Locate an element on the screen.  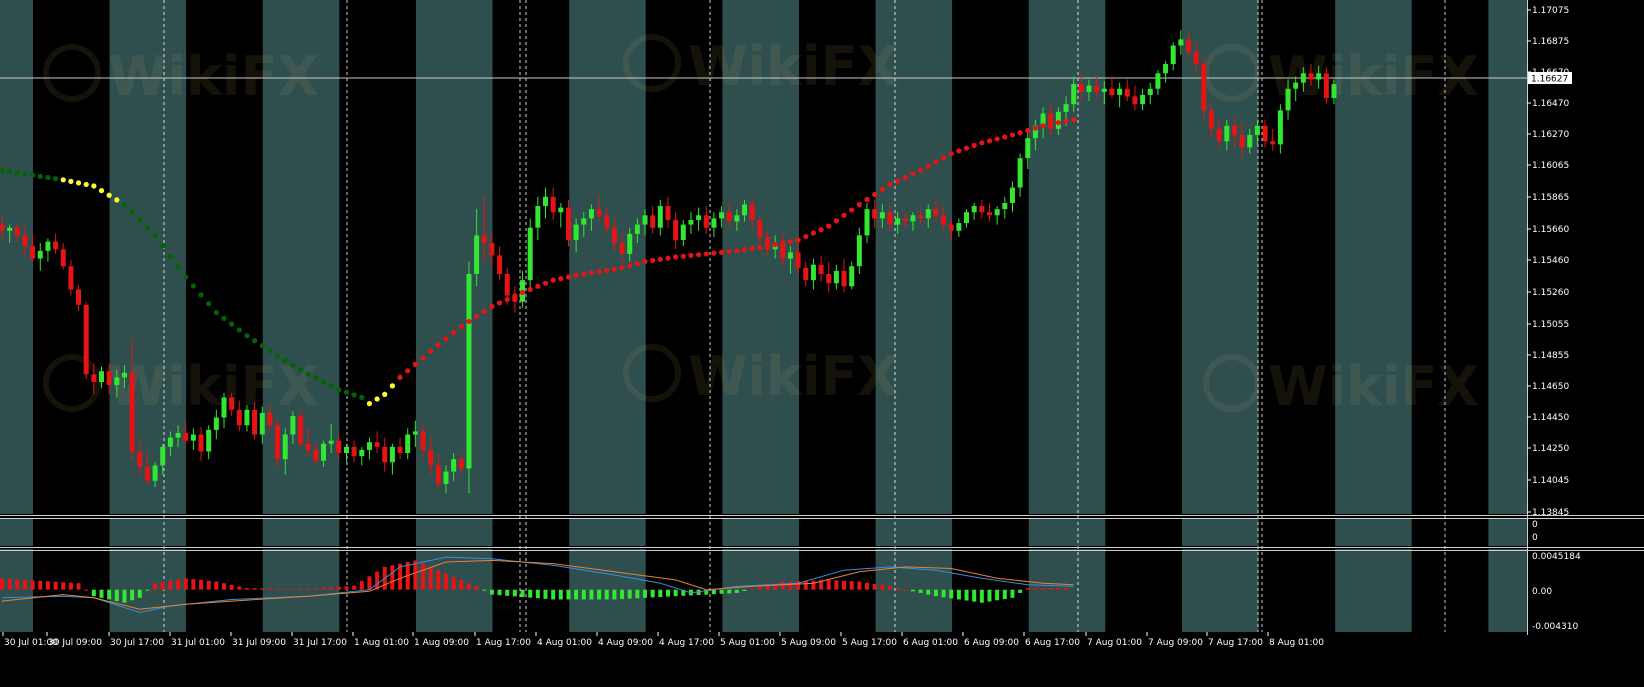
time-tick-label: 5 Aug 01:00 is located at coordinates (747, 643).